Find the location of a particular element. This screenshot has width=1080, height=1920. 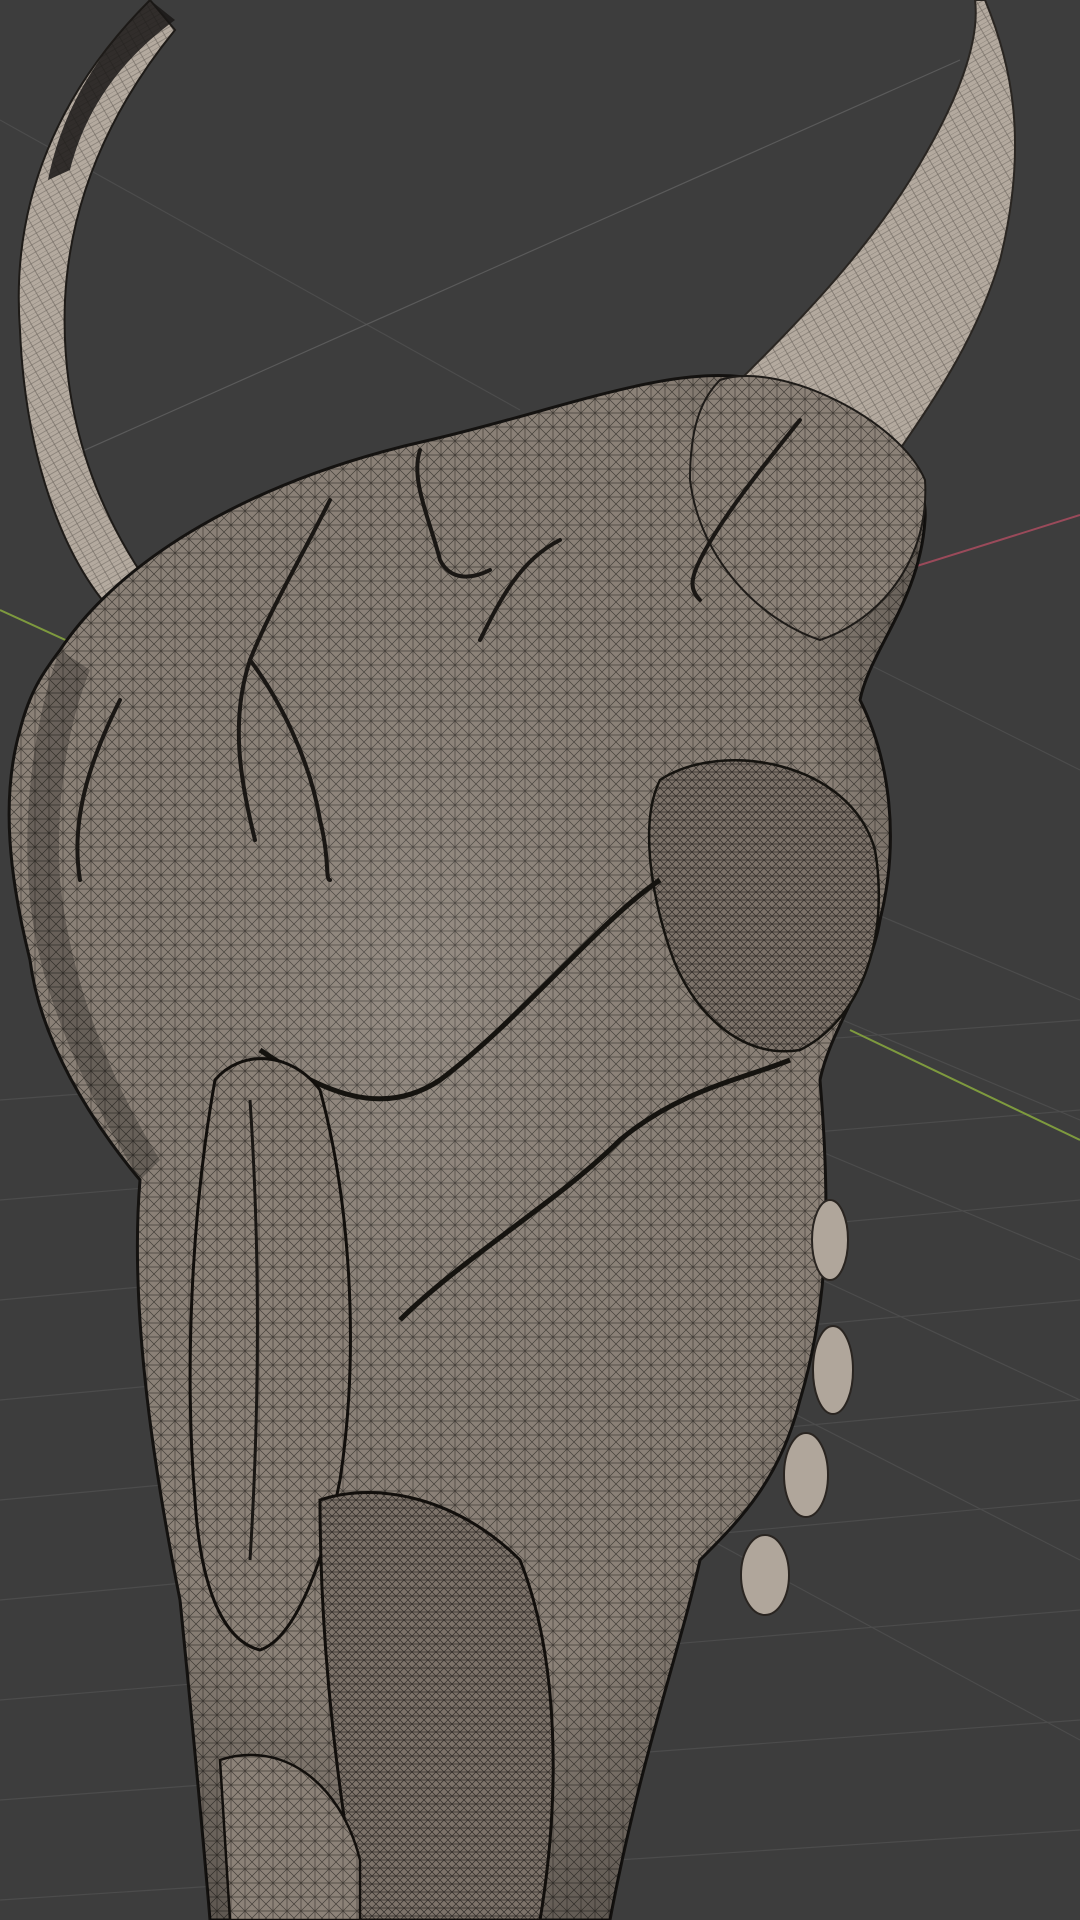

y-axis-line-right is located at coordinates (964, 1085).